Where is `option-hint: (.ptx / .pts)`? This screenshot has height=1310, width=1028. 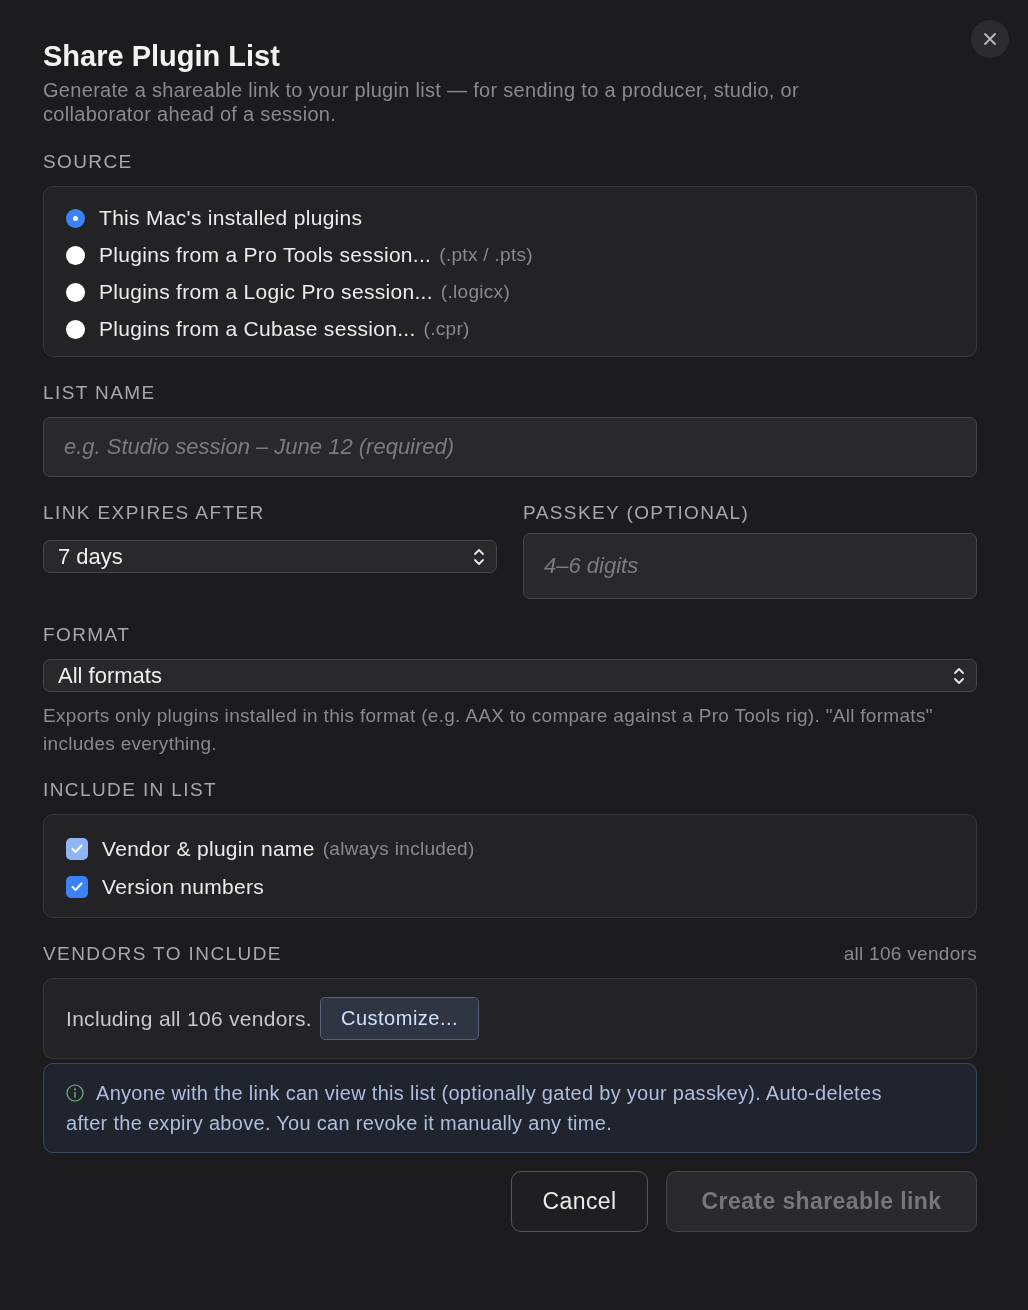
option-hint: (.ptx / .pts) is located at coordinates (486, 255).